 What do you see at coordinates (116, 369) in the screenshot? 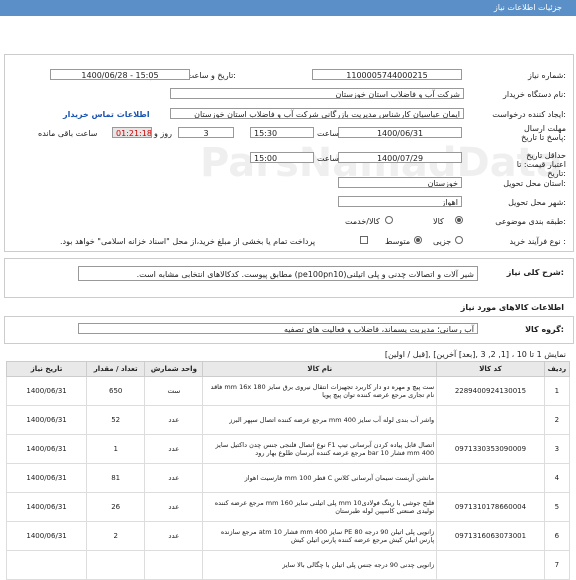
I see `header-qty: تعداد / مقدار` at bounding box center [116, 369].